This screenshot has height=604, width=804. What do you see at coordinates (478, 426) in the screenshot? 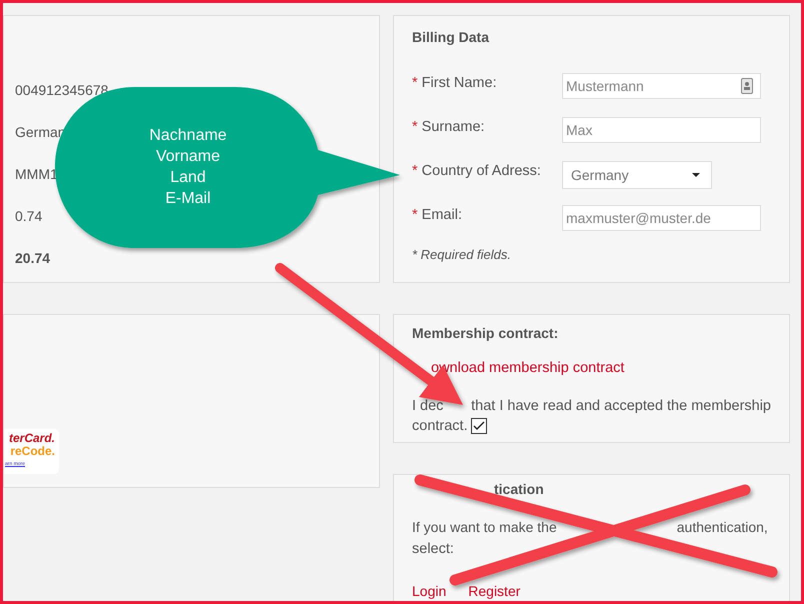
I see `accept-checkbox` at bounding box center [478, 426].